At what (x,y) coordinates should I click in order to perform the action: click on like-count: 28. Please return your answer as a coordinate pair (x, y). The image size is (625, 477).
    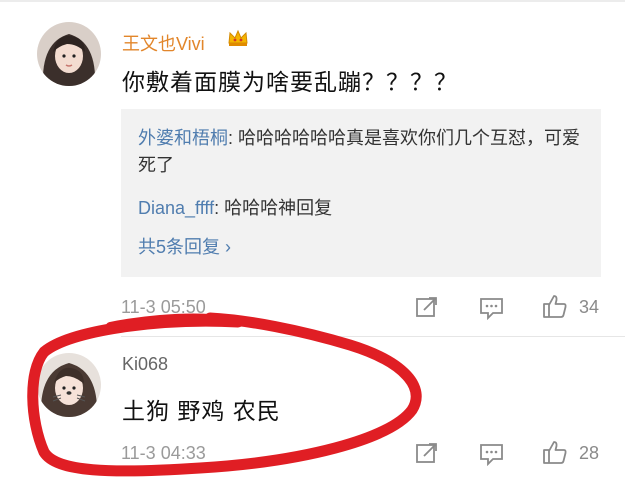
    Looking at the image, I should click on (589, 453).